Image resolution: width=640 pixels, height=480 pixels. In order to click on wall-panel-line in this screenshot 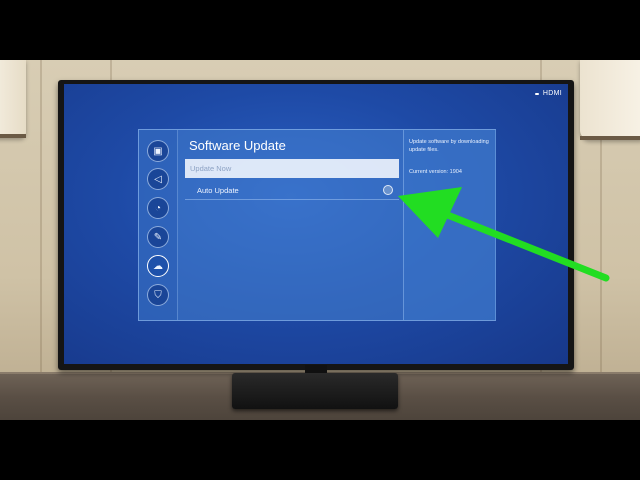, I will do `click(41, 225)`.